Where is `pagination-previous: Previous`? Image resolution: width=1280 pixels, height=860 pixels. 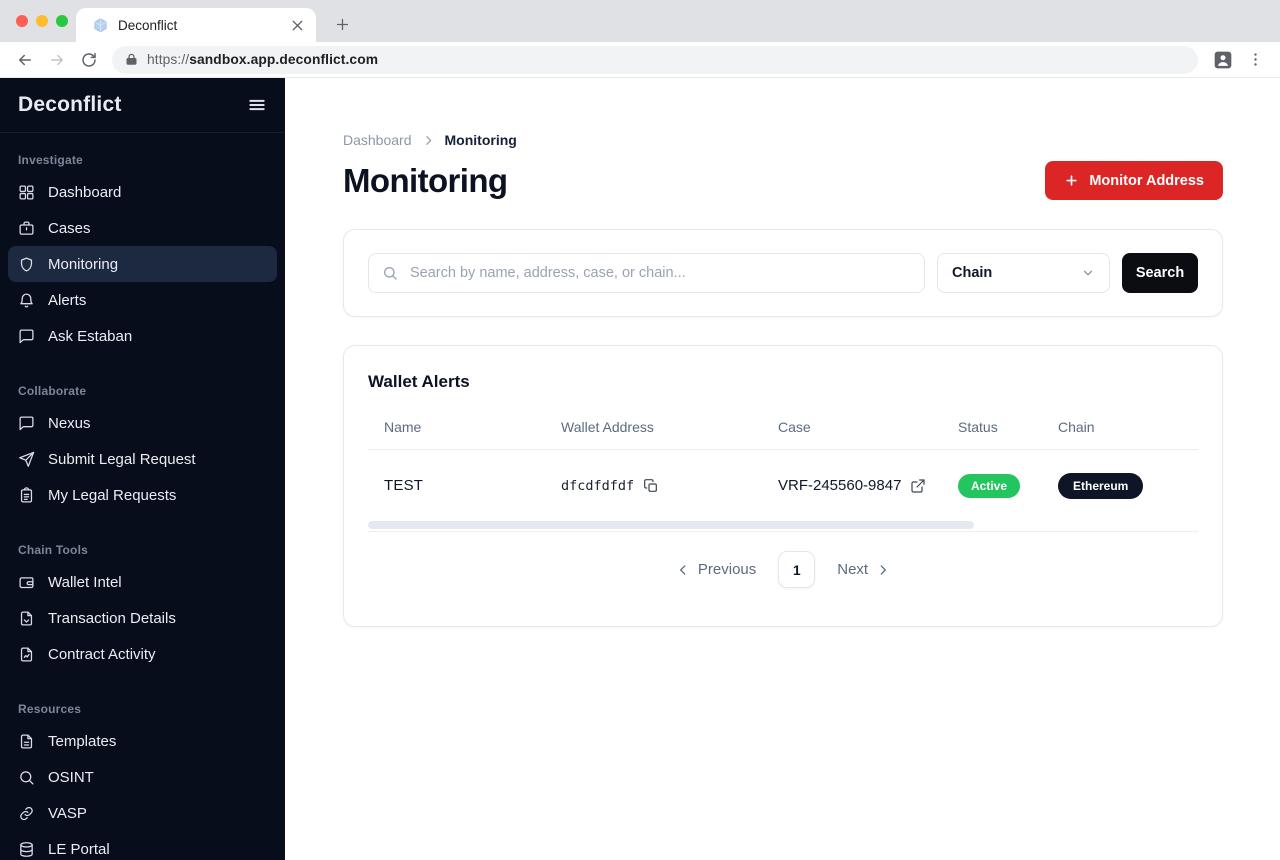 pagination-previous: Previous is located at coordinates (716, 569).